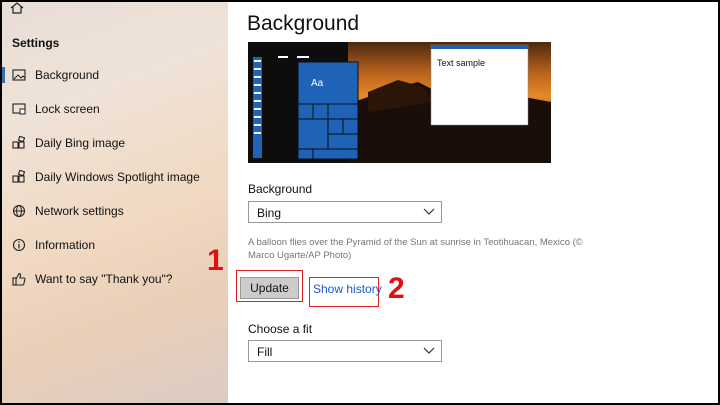 This screenshot has height=405, width=720. What do you see at coordinates (269, 288) in the screenshot?
I see `update-button: Update` at bounding box center [269, 288].